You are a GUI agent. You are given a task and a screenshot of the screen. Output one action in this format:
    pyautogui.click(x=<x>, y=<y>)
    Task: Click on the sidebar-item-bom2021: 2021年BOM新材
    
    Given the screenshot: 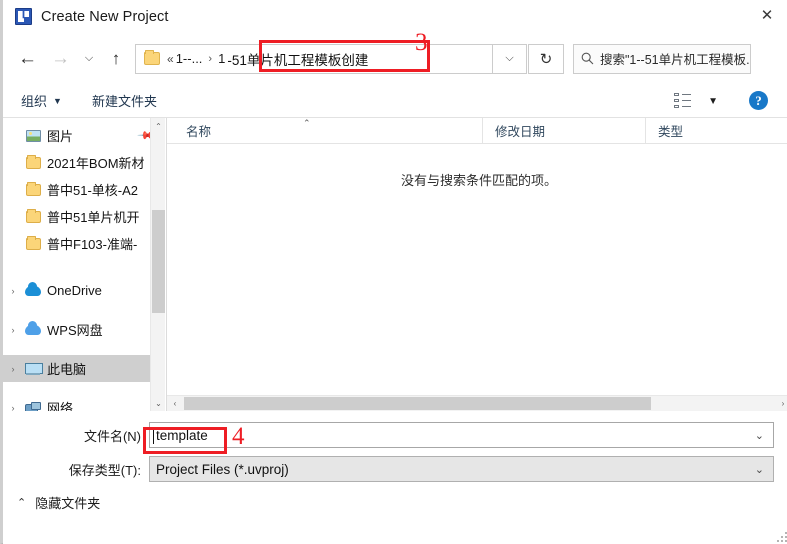 What is the action you would take?
    pyautogui.click(x=84, y=162)
    